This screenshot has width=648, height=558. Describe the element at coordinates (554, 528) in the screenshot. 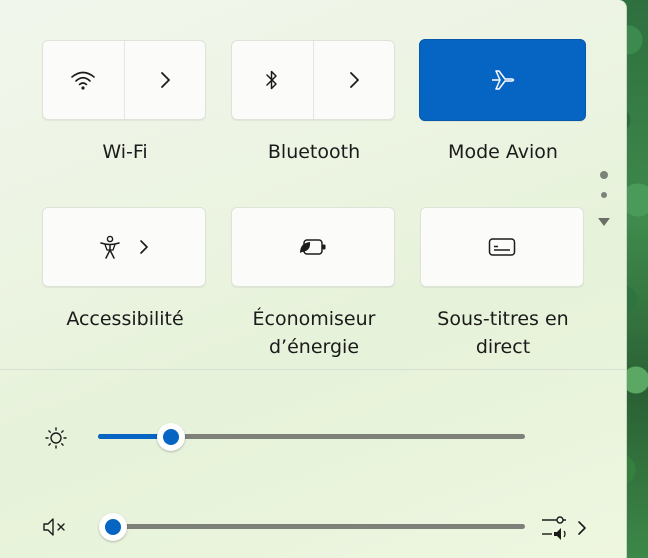

I see `audio-output-settings-icon` at that location.